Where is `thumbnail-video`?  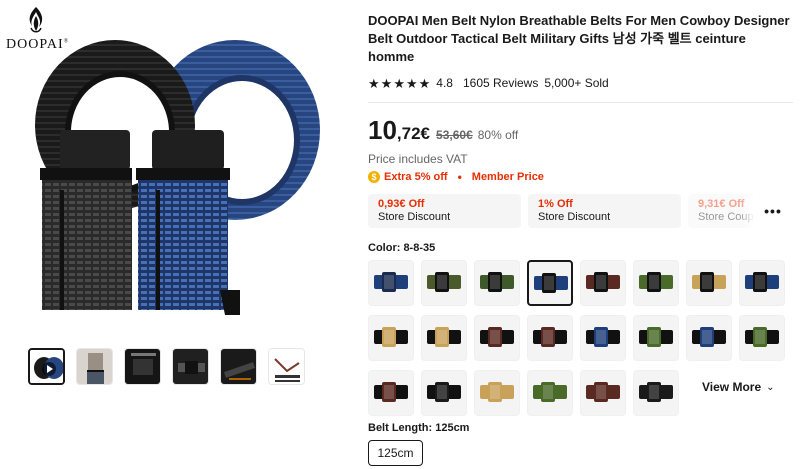 thumbnail-video is located at coordinates (46, 366).